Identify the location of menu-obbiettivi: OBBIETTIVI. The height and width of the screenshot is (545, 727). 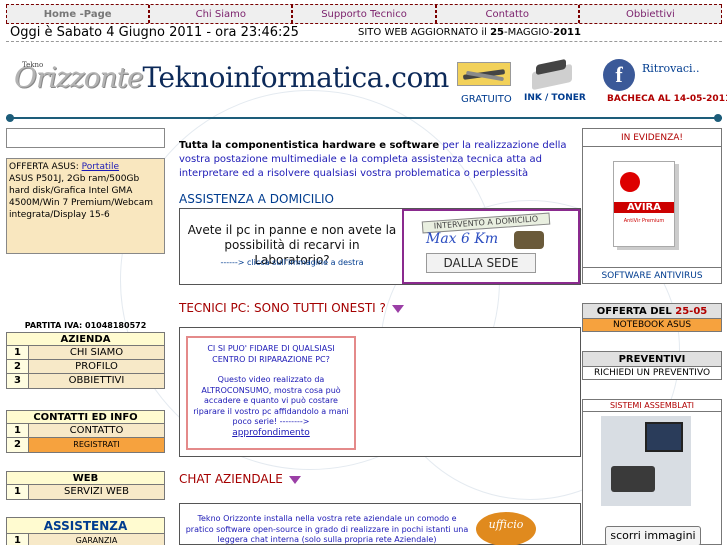
(96, 381).